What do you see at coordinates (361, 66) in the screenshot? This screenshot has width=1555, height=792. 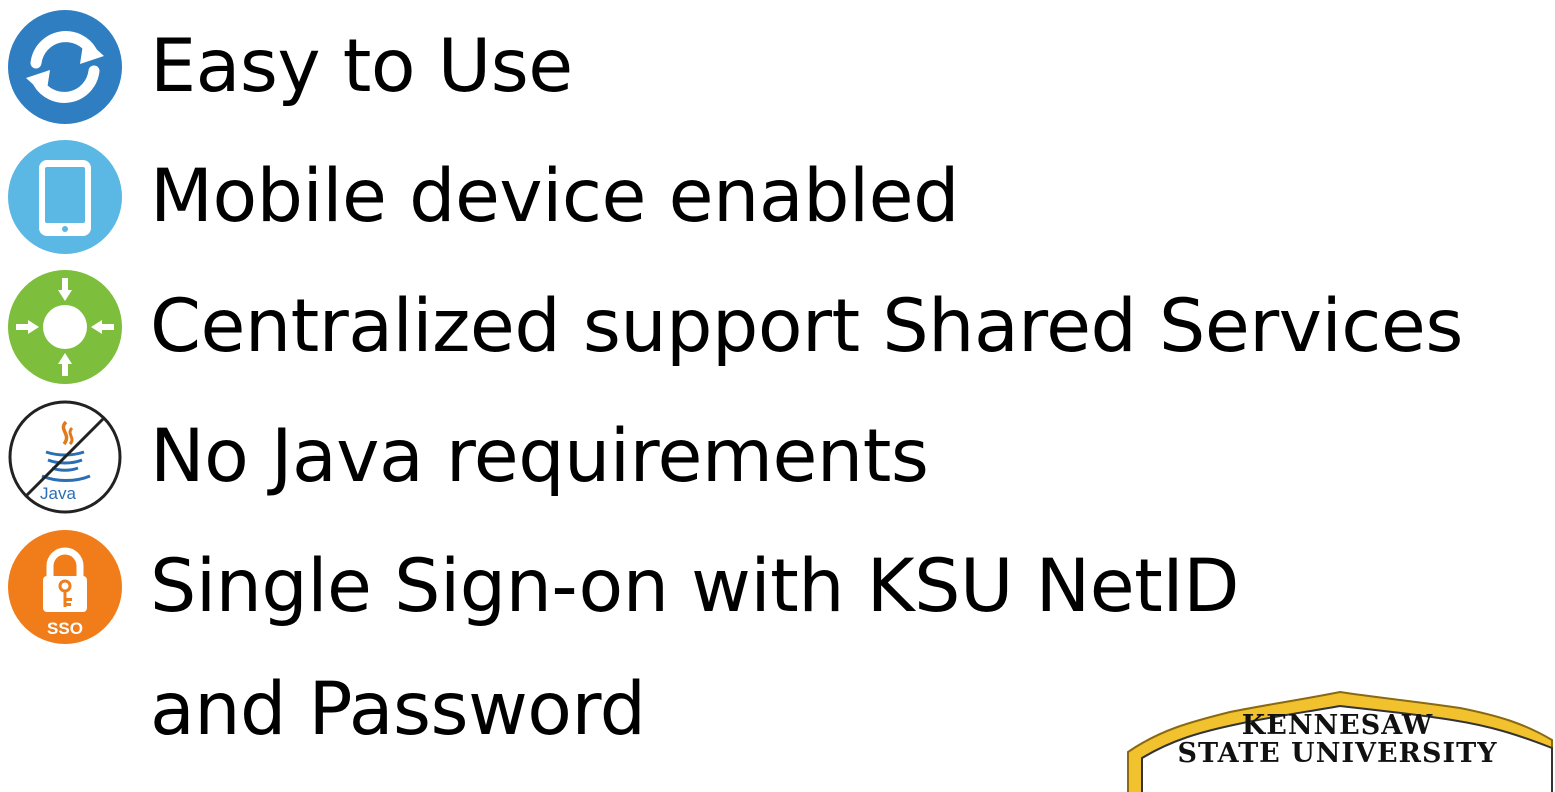 I see `feature-label: Easy to Use` at bounding box center [361, 66].